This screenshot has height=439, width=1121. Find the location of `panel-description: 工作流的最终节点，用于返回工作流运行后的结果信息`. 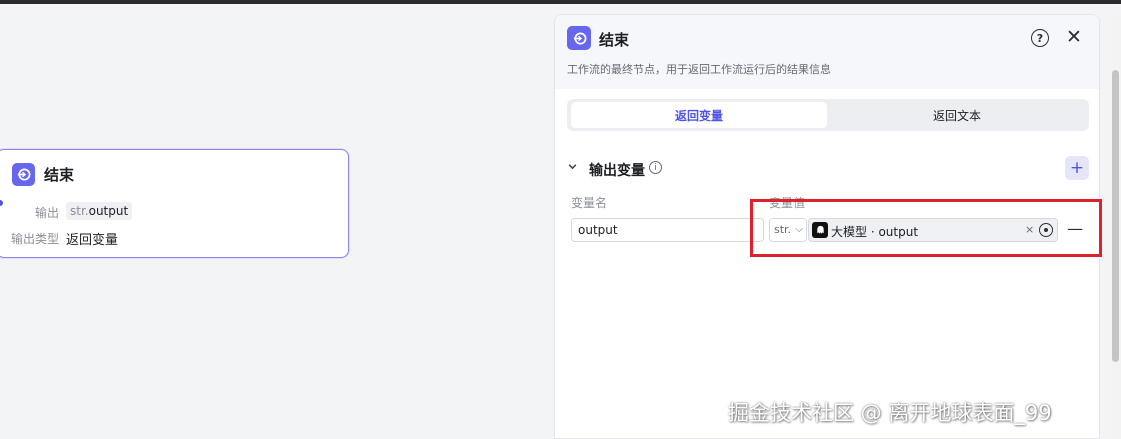

panel-description: 工作流的最终节点，用于返回工作流运行后的结果信息 is located at coordinates (699, 69).